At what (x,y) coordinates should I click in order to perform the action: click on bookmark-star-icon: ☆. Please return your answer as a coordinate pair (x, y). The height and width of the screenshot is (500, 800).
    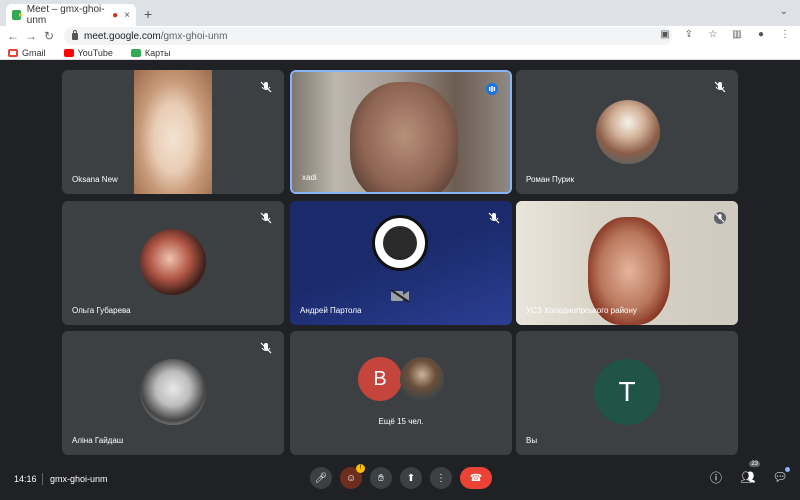
    Looking at the image, I should click on (713, 34).